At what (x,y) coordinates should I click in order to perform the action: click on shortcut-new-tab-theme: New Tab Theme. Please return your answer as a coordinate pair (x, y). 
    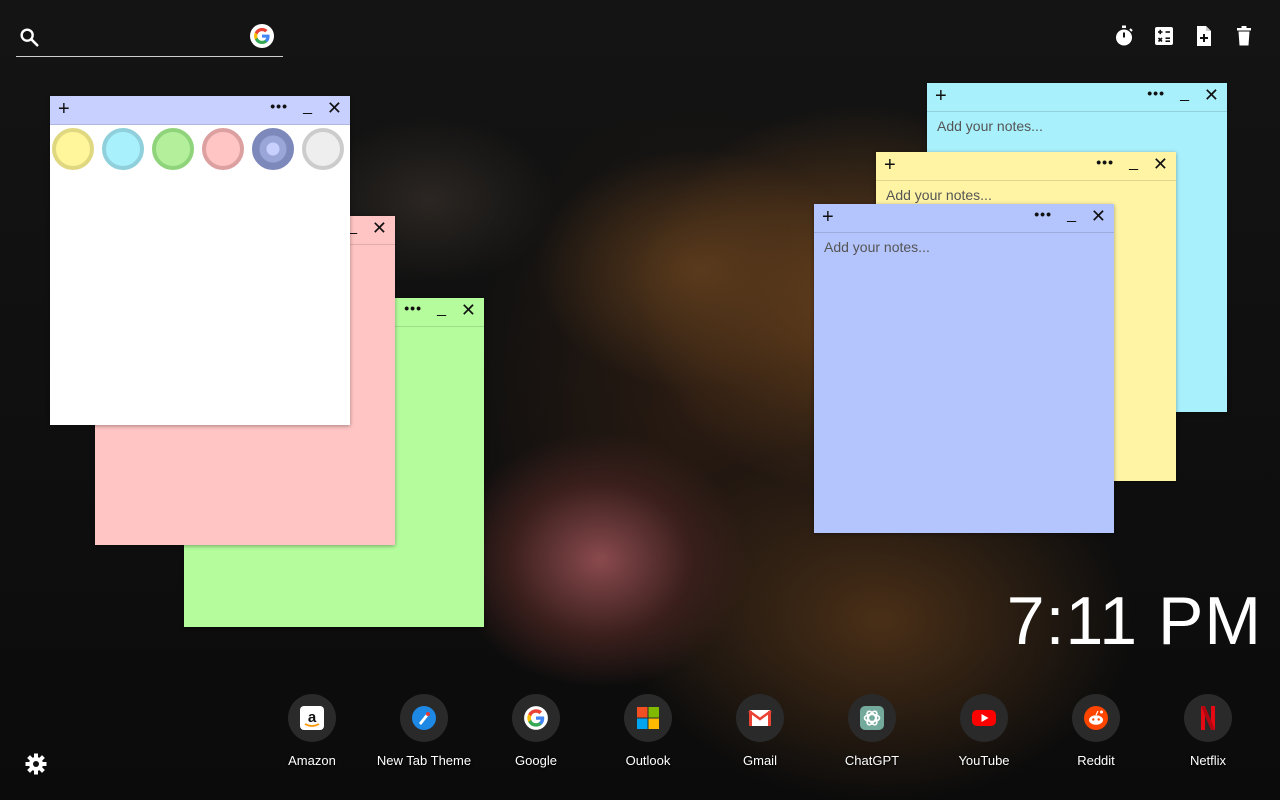
    Looking at the image, I should click on (424, 731).